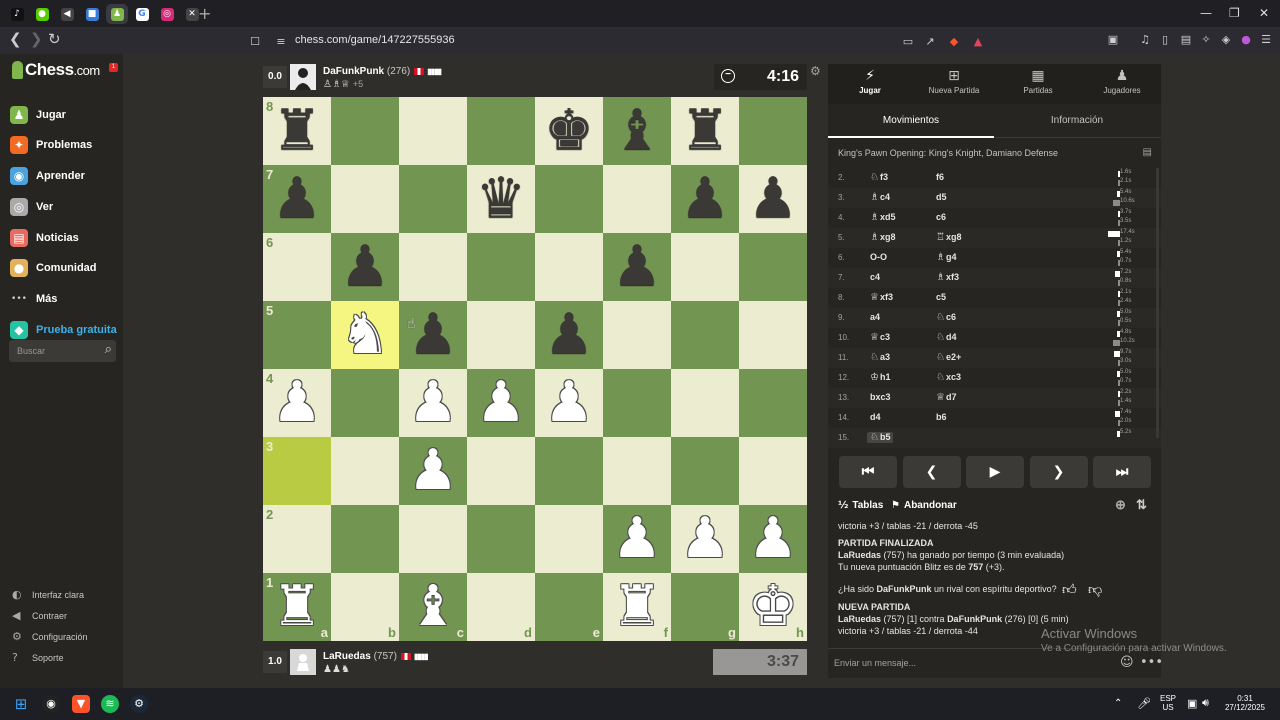  Describe the element at coordinates (501, 607) in the screenshot. I see `square-d1: d` at that location.